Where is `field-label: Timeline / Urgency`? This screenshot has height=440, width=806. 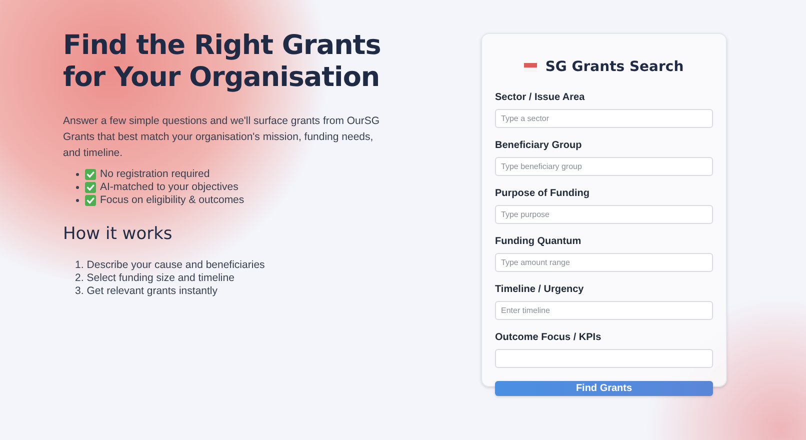 field-label: Timeline / Urgency is located at coordinates (540, 290).